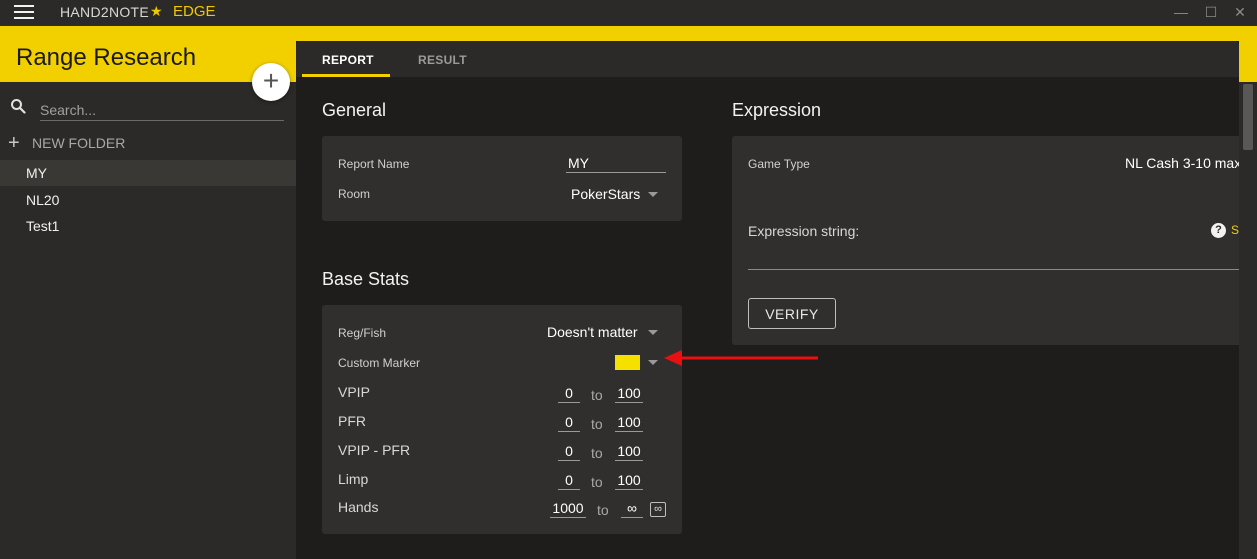 This screenshot has width=1257, height=559. I want to click on stat-label-vpip: VPIP, so click(354, 392).